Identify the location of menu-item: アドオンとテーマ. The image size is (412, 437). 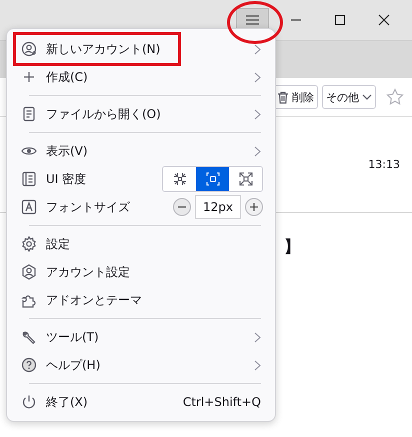
(141, 300).